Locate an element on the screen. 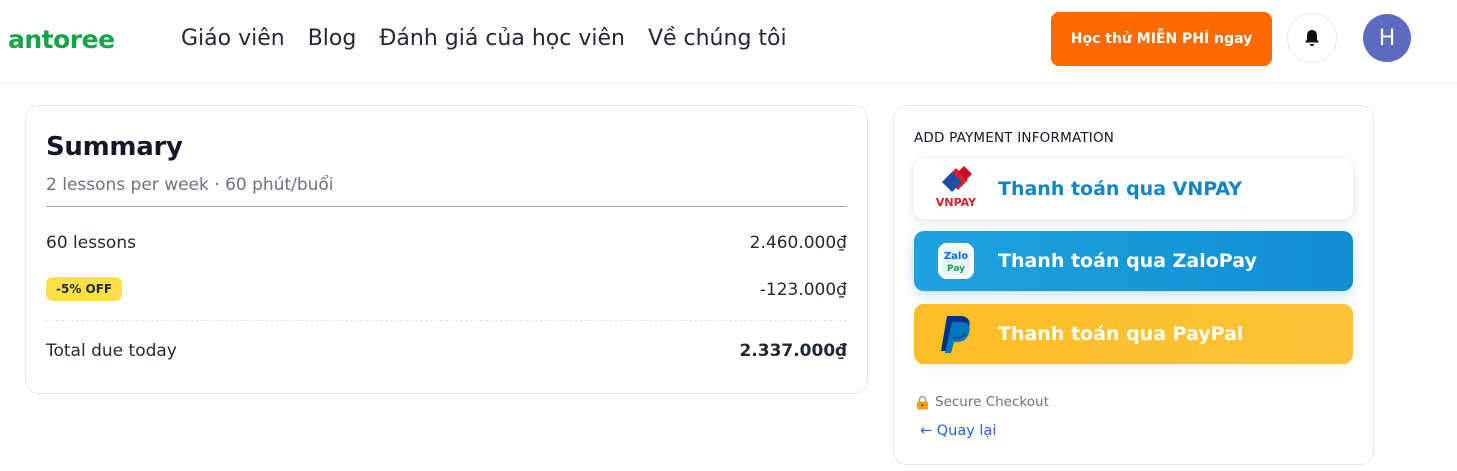  zalopay-logo: Zalo Pay is located at coordinates (956, 261).